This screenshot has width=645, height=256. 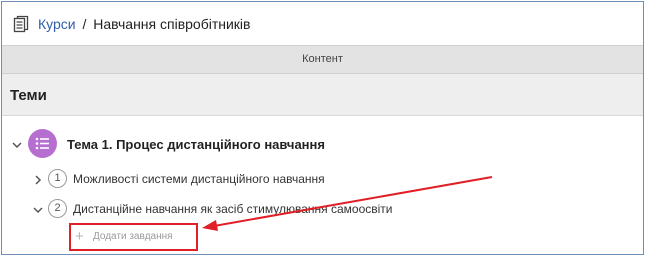 I want to click on chevron-right-icon, so click(x=38, y=180).